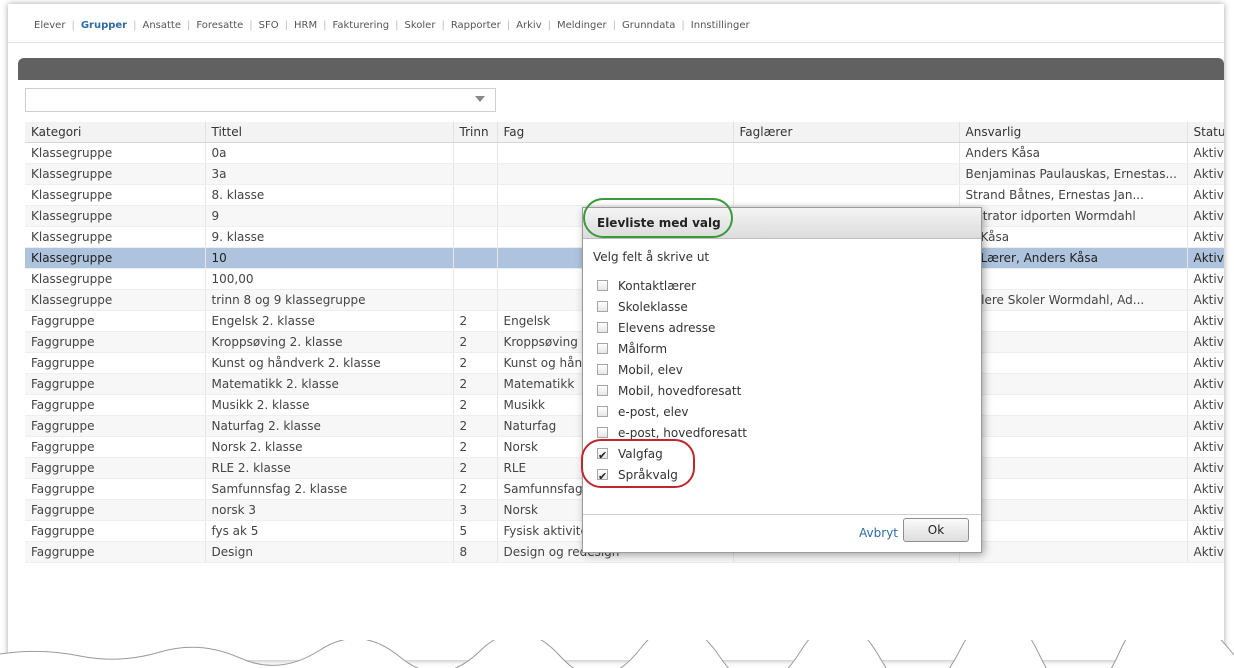 The width and height of the screenshot is (1234, 668). Describe the element at coordinates (672, 476) in the screenshot. I see `field-option: Språkvalg` at that location.